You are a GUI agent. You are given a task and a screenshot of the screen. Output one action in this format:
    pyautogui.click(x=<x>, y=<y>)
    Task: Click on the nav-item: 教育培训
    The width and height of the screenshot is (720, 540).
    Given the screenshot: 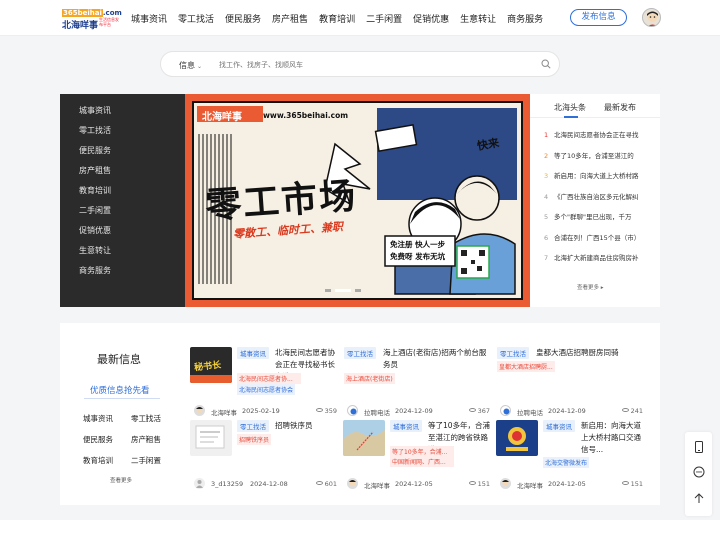 What is the action you would take?
    pyautogui.click(x=337, y=18)
    